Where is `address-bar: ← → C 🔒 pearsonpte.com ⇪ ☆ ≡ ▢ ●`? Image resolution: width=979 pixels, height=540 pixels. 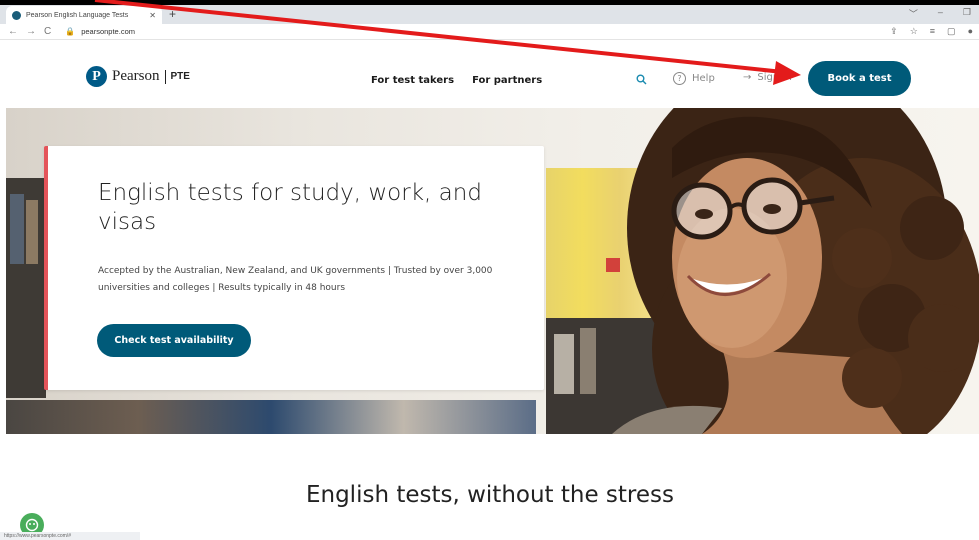
address-bar: ← → C 🔒 pearsonpte.com ⇪ ☆ ≡ ▢ ● is located at coordinates (489, 32).